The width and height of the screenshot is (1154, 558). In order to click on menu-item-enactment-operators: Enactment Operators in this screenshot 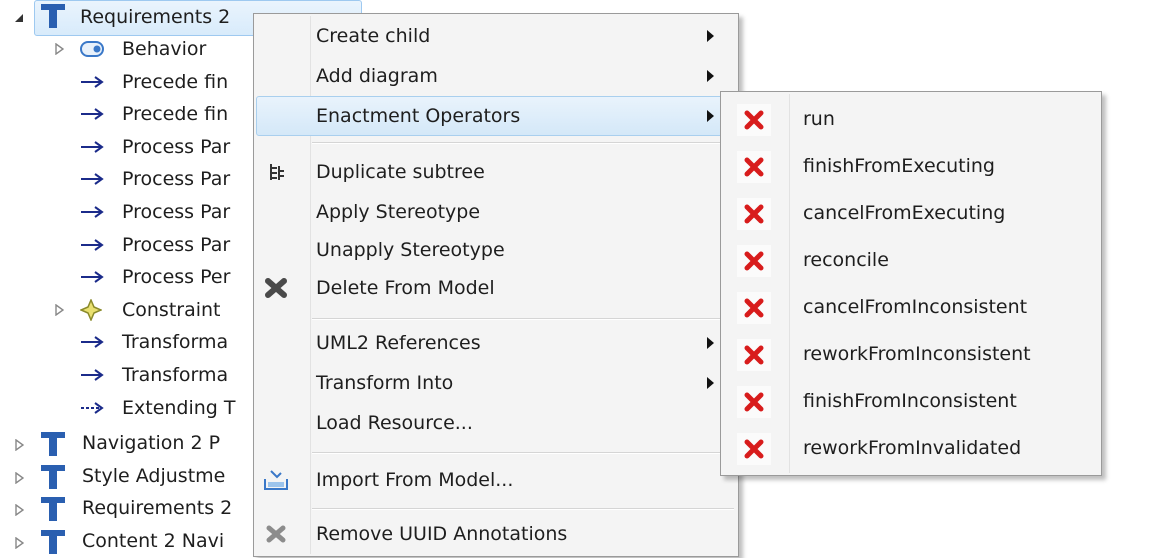, I will do `click(496, 116)`.